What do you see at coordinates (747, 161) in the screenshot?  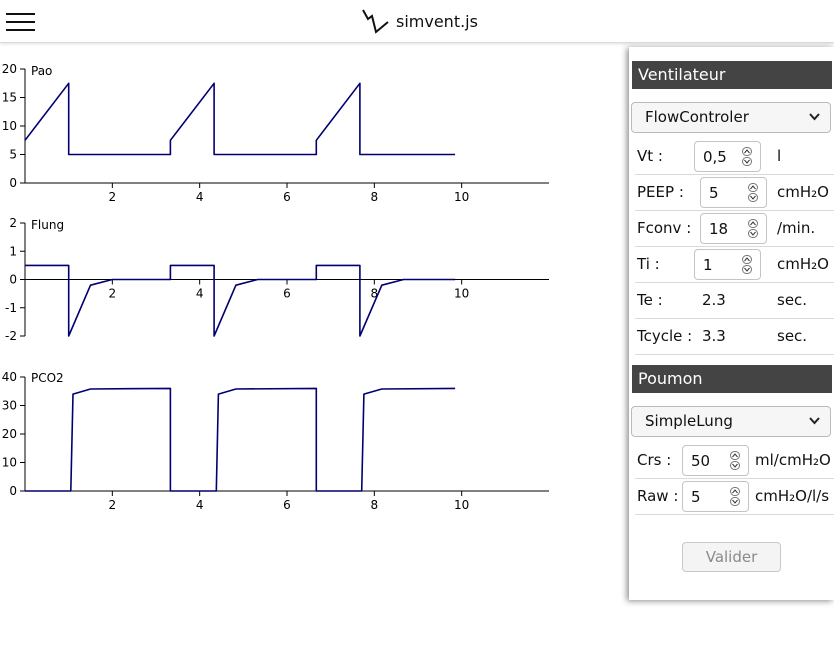 I see `vt-decrement-icon` at bounding box center [747, 161].